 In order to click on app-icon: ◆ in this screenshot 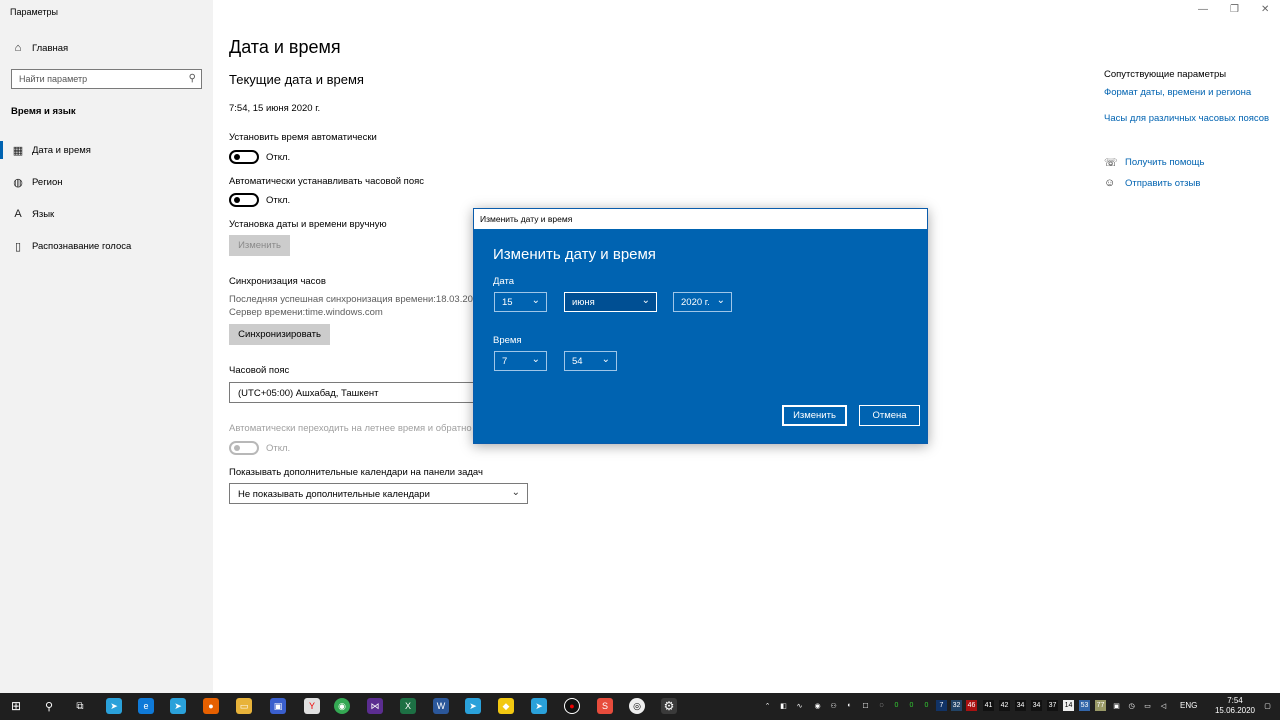, I will do `click(506, 706)`.